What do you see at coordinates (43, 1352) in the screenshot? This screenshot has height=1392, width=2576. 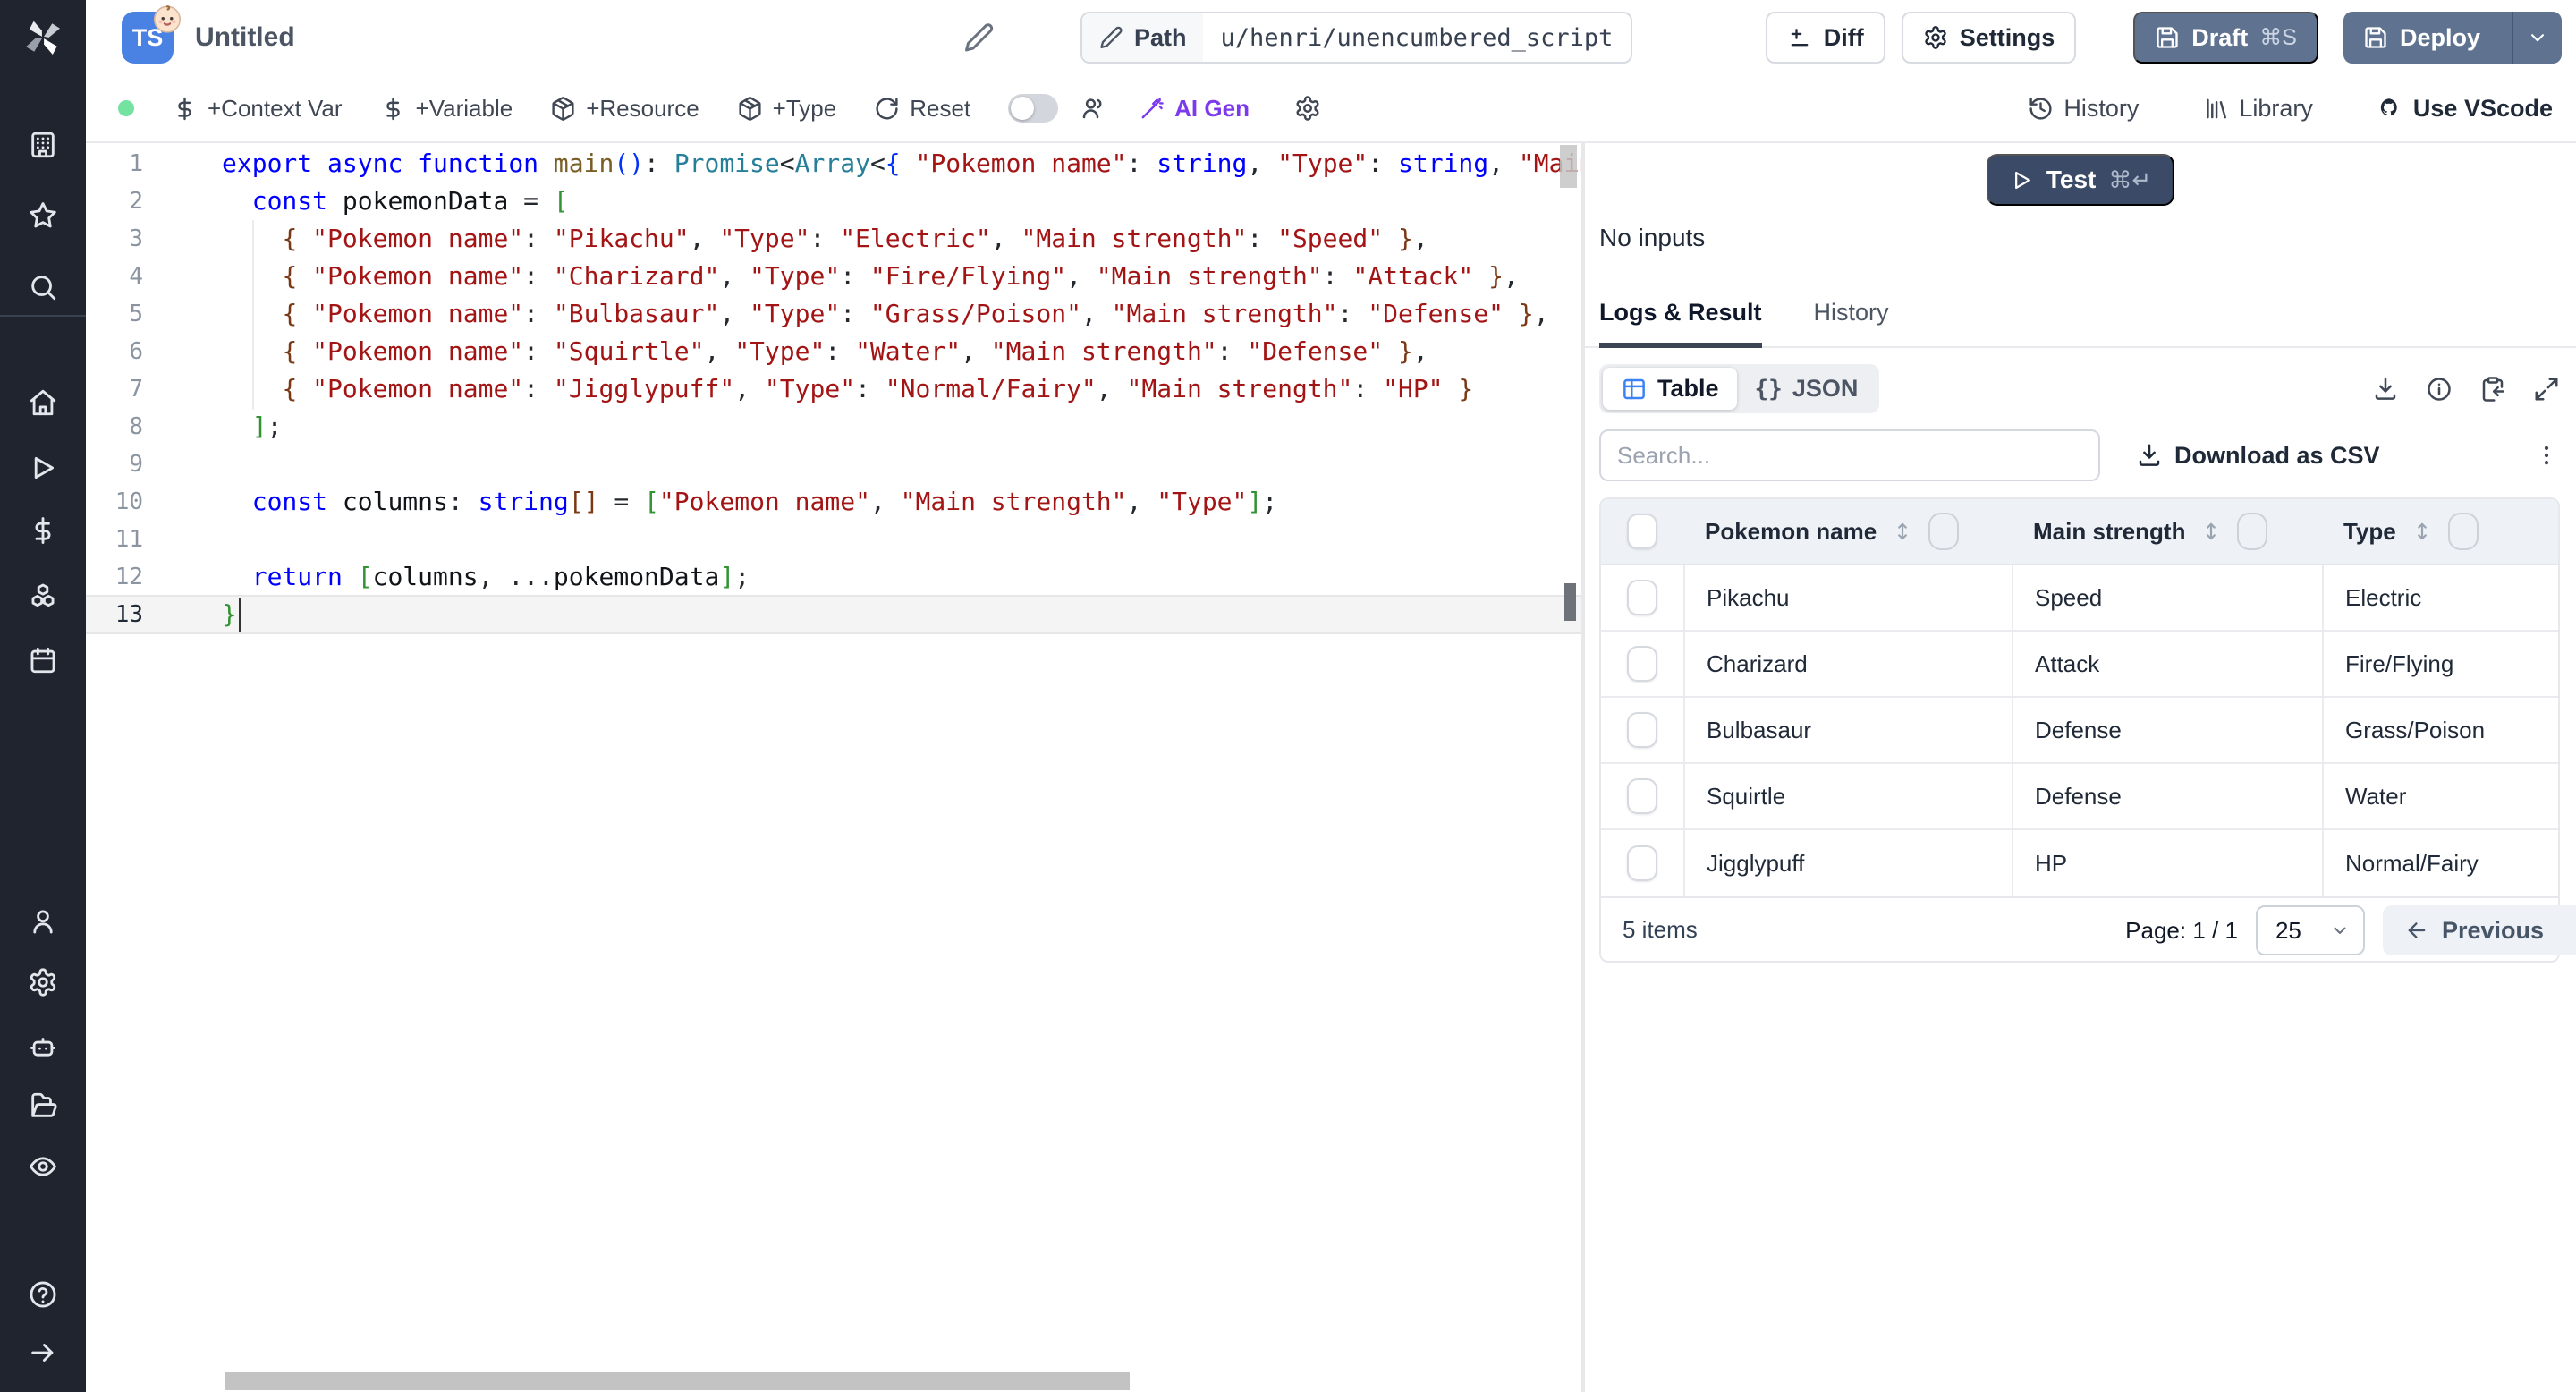 I see `arrow-right-icon` at bounding box center [43, 1352].